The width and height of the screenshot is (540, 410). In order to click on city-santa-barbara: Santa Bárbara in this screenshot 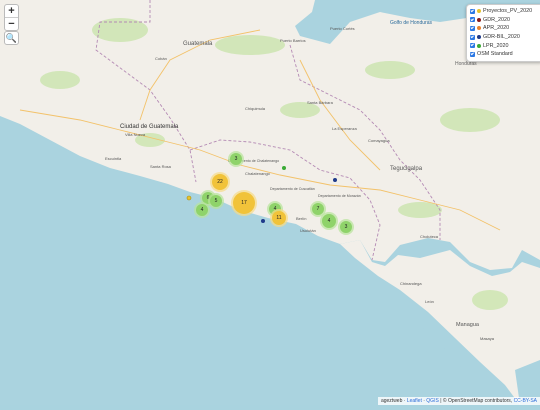, I will do `click(320, 102)`.